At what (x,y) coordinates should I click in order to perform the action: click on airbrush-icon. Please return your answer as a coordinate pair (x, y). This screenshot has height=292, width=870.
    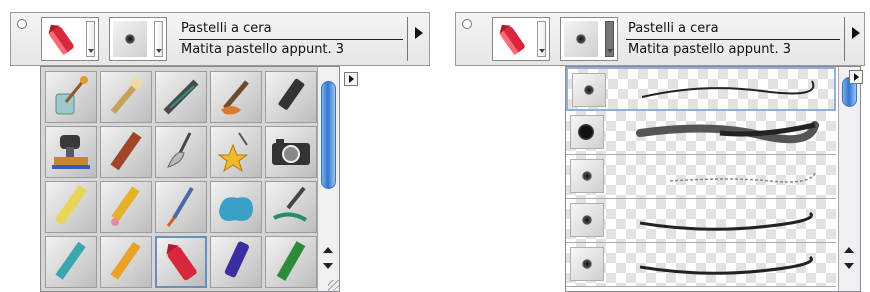
    Looking at the image, I should click on (181, 97).